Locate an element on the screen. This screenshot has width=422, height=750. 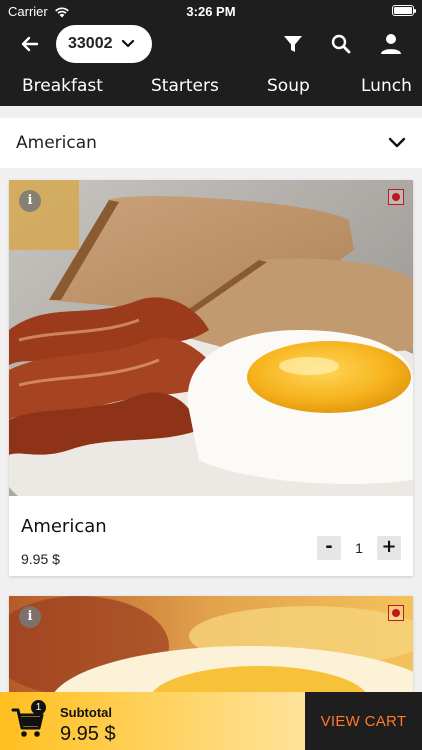
app-header: 33002 is located at coordinates (211, 44).